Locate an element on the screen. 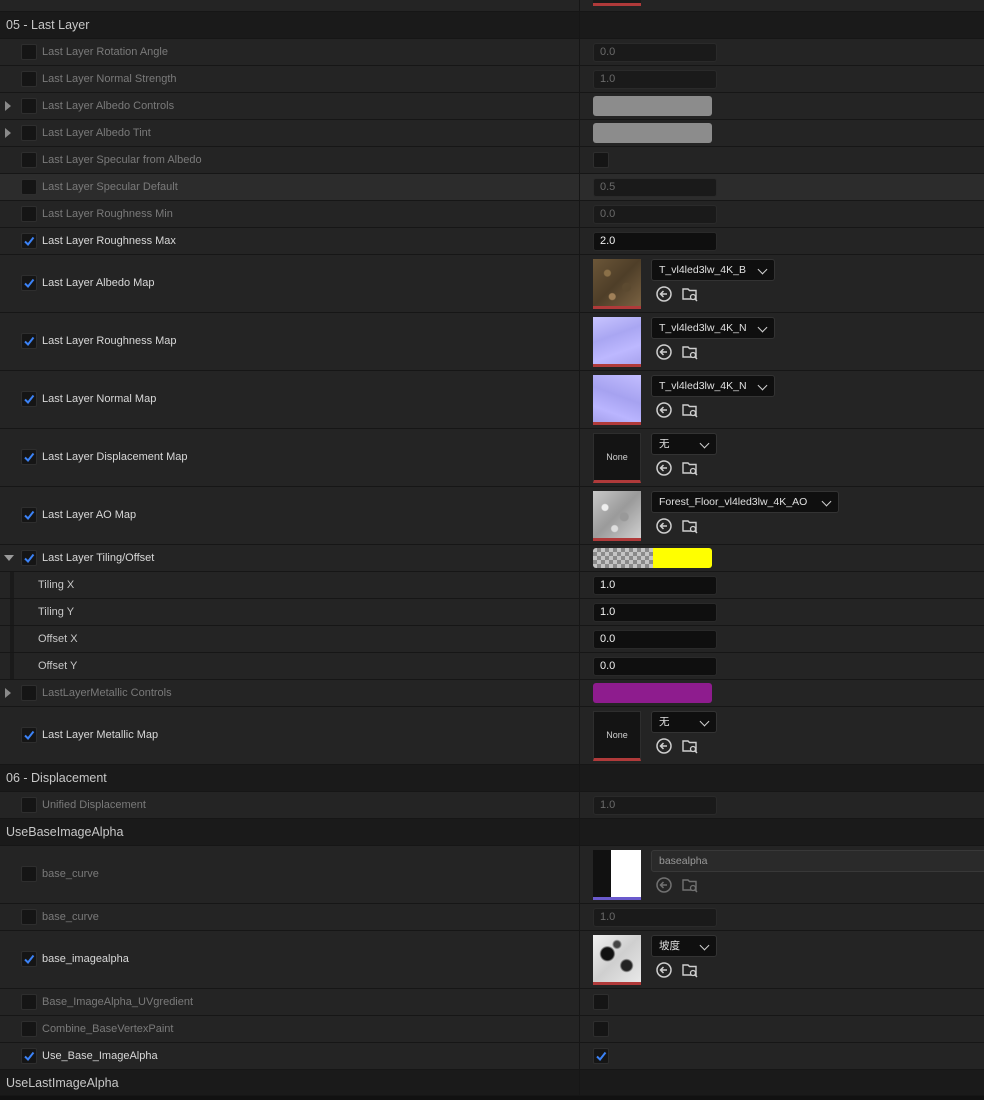 Image resolution: width=984 pixels, height=1100 pixels. section-use-last-image-alpha: UseLastImageAlpha is located at coordinates (492, 1083).